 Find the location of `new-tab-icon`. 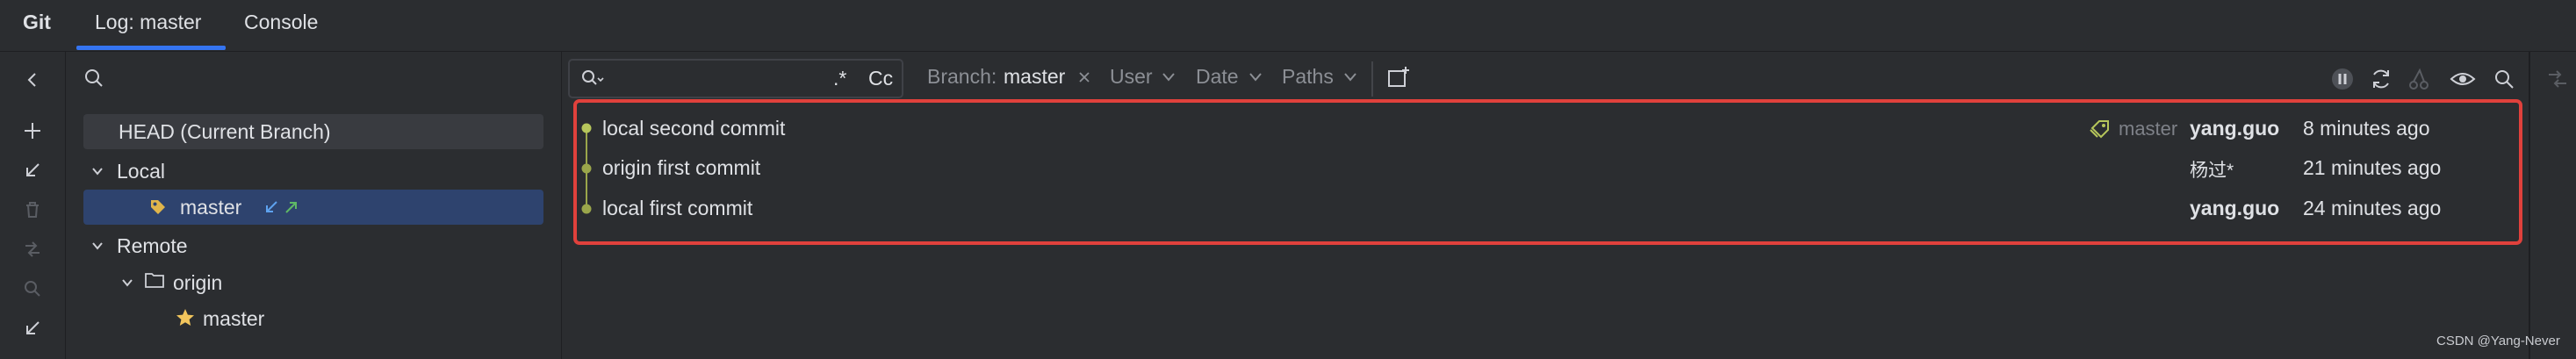

new-tab-icon is located at coordinates (1398, 77).